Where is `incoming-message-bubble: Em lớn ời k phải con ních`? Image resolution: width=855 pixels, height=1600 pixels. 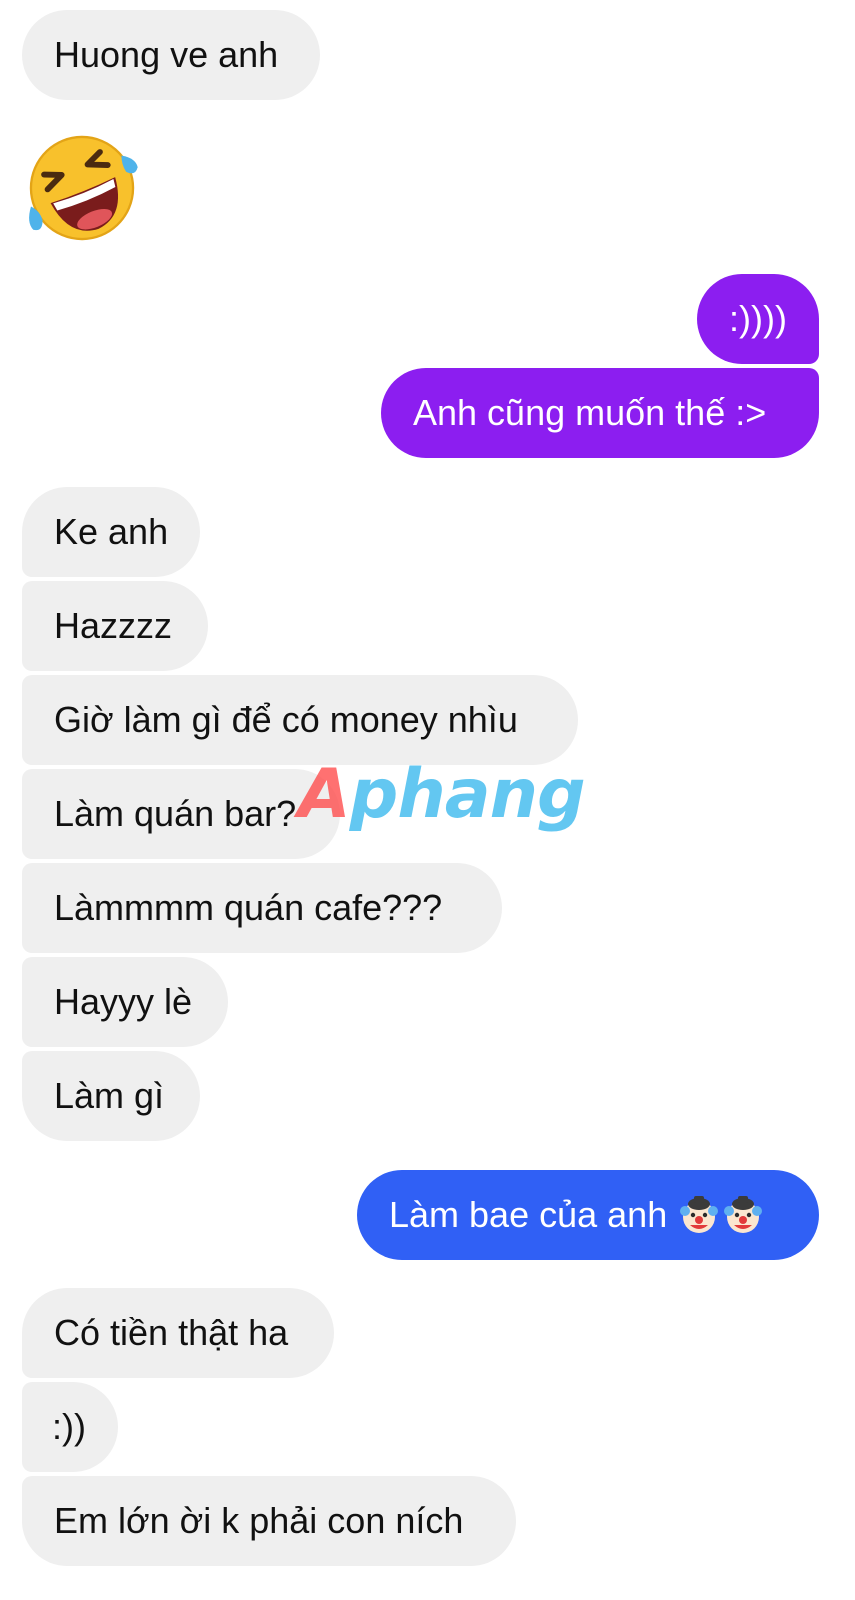
incoming-message-bubble: Em lớn ời k phải con ních is located at coordinates (269, 1521).